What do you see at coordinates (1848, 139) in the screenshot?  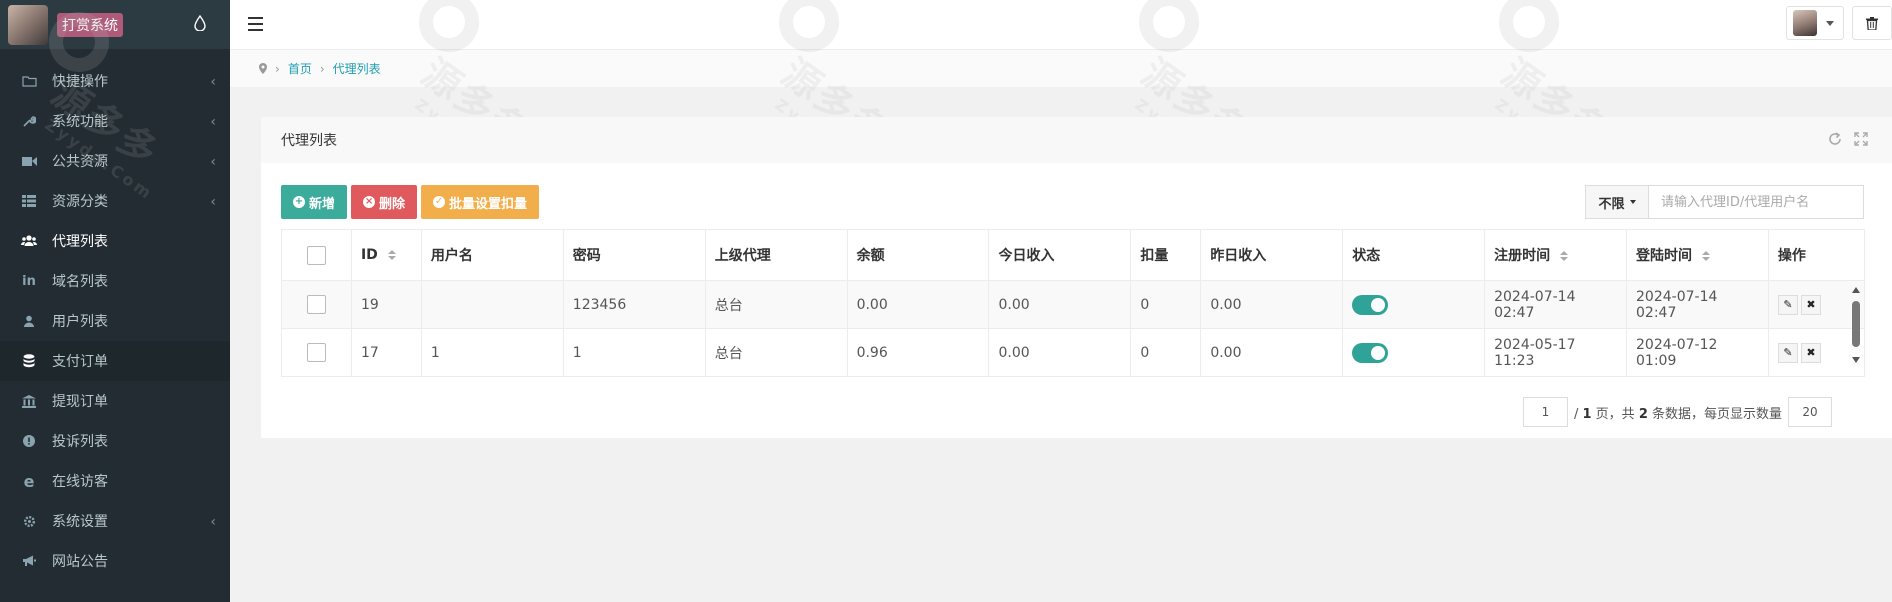 I see `panel-tools` at bounding box center [1848, 139].